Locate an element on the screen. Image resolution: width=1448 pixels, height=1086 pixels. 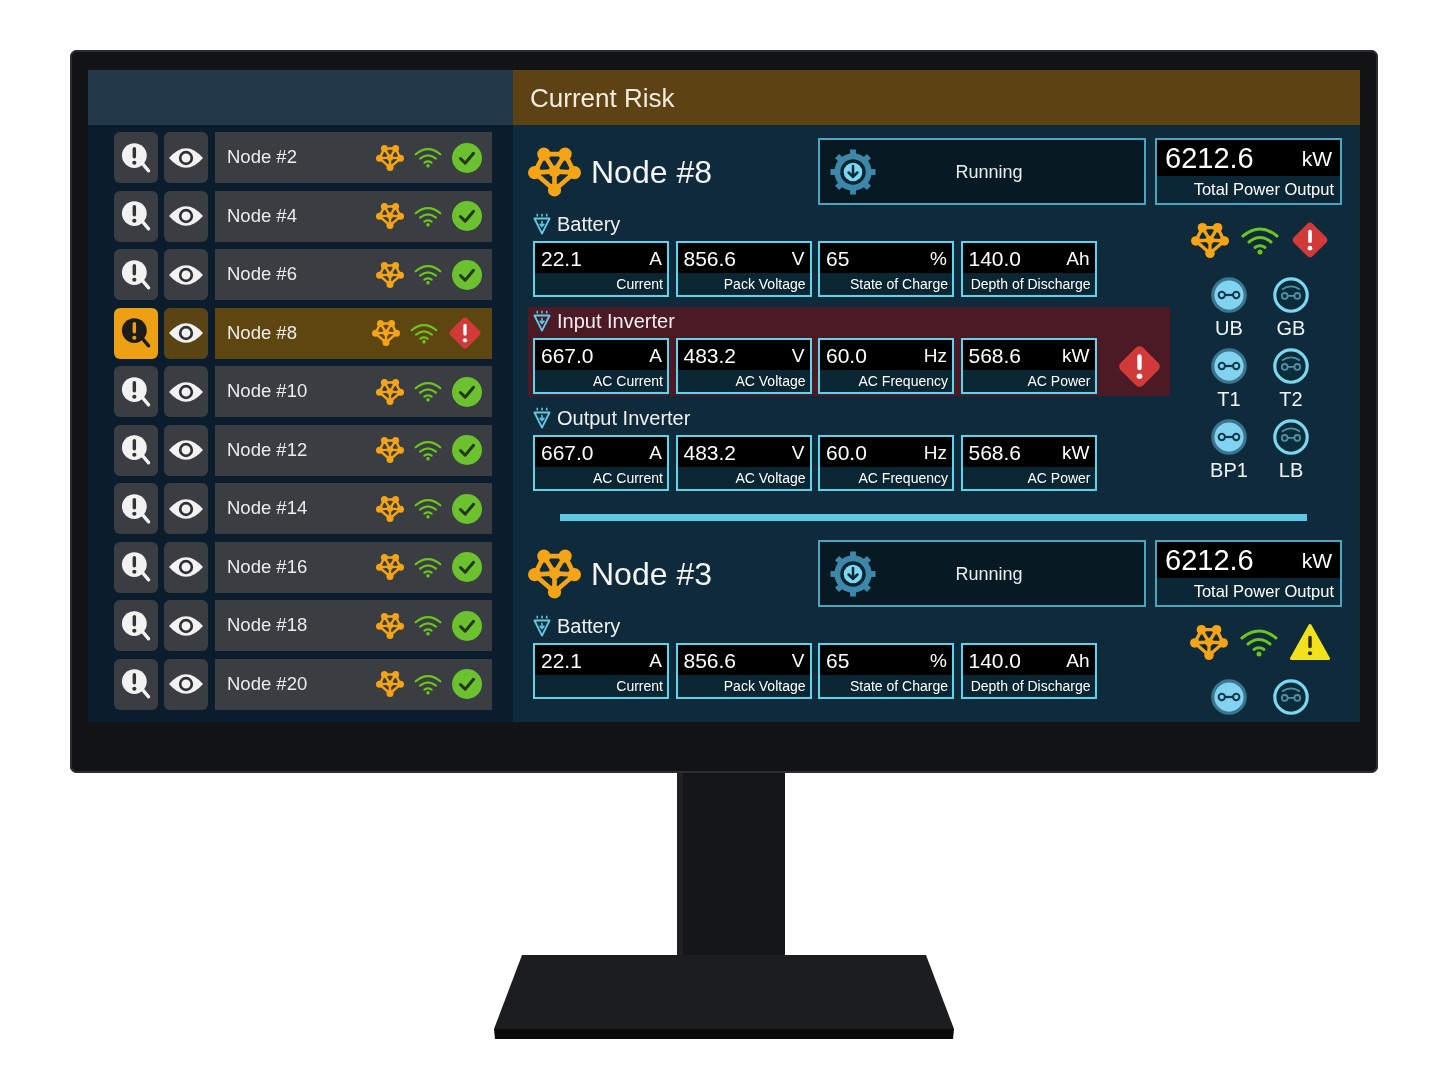
metric-value: 856.6 is located at coordinates (710, 258).